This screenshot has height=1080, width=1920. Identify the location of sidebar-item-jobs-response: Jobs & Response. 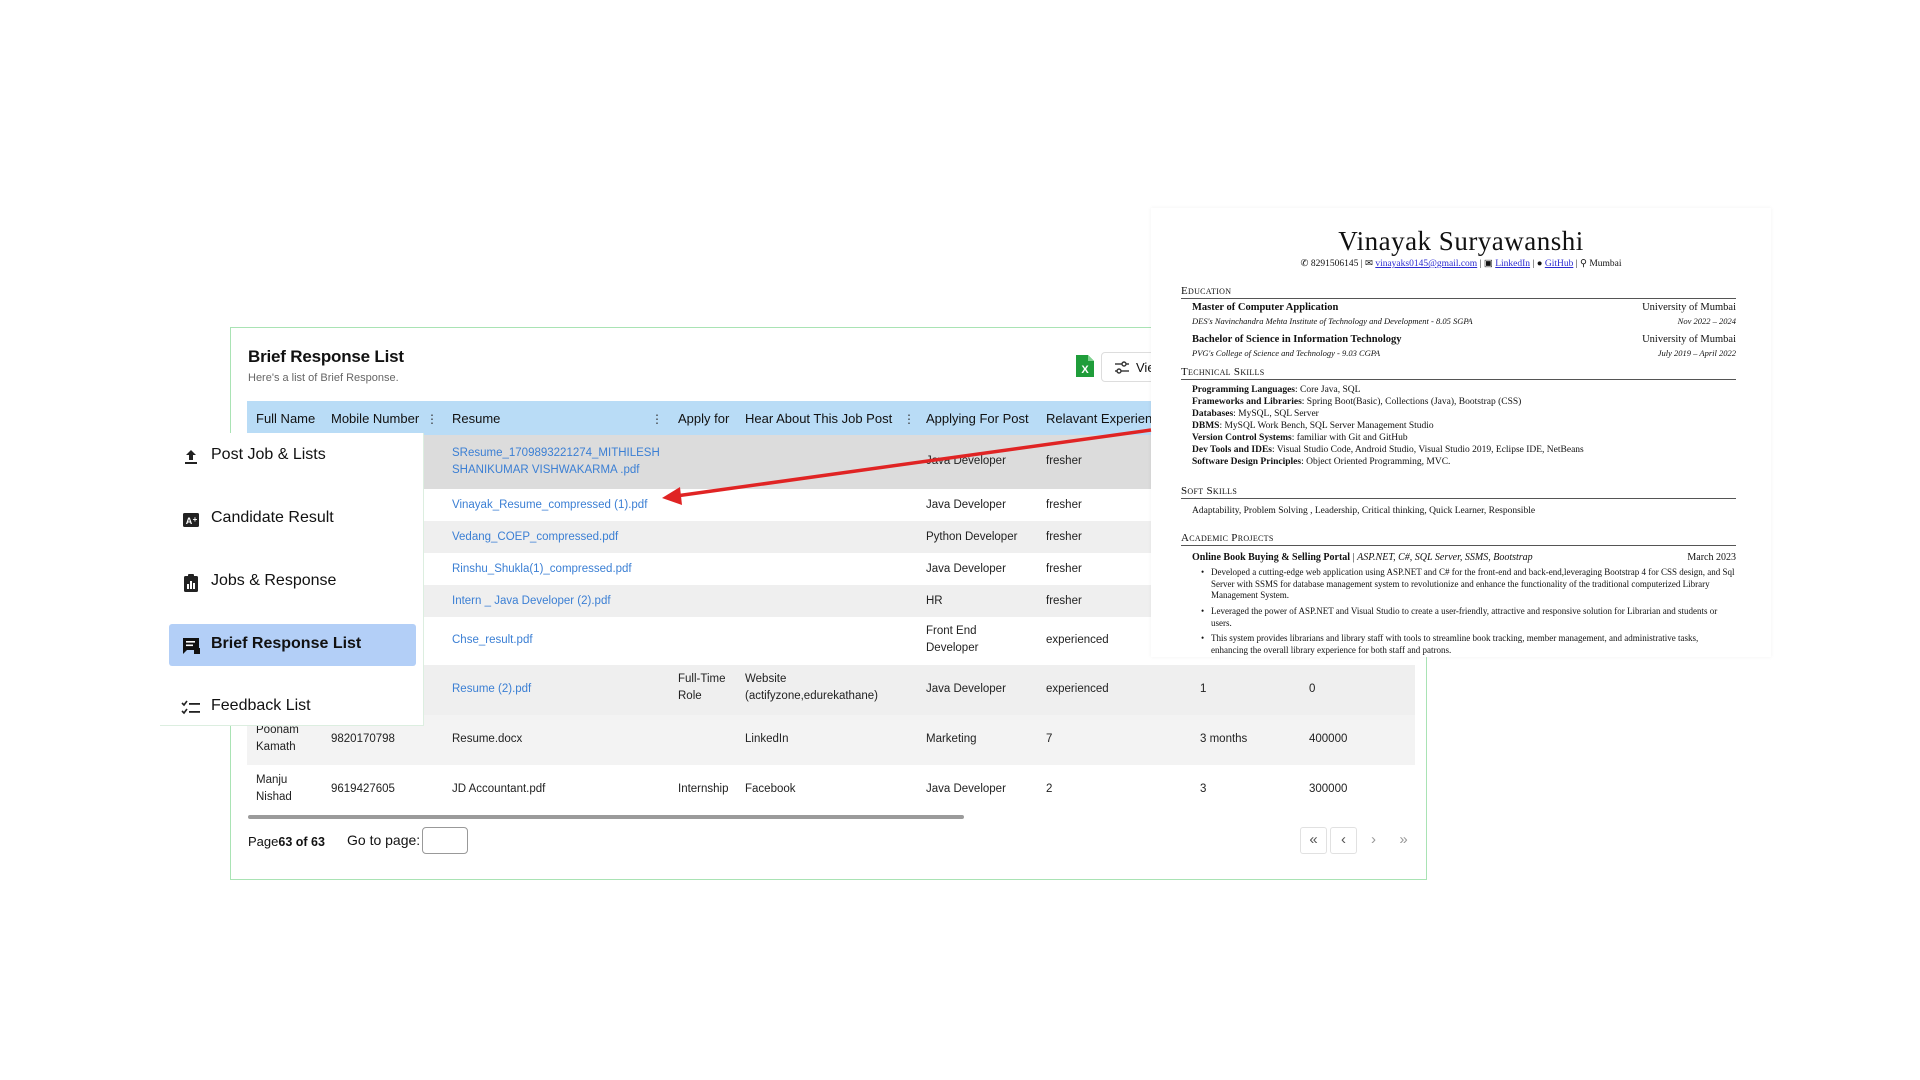
(292, 582).